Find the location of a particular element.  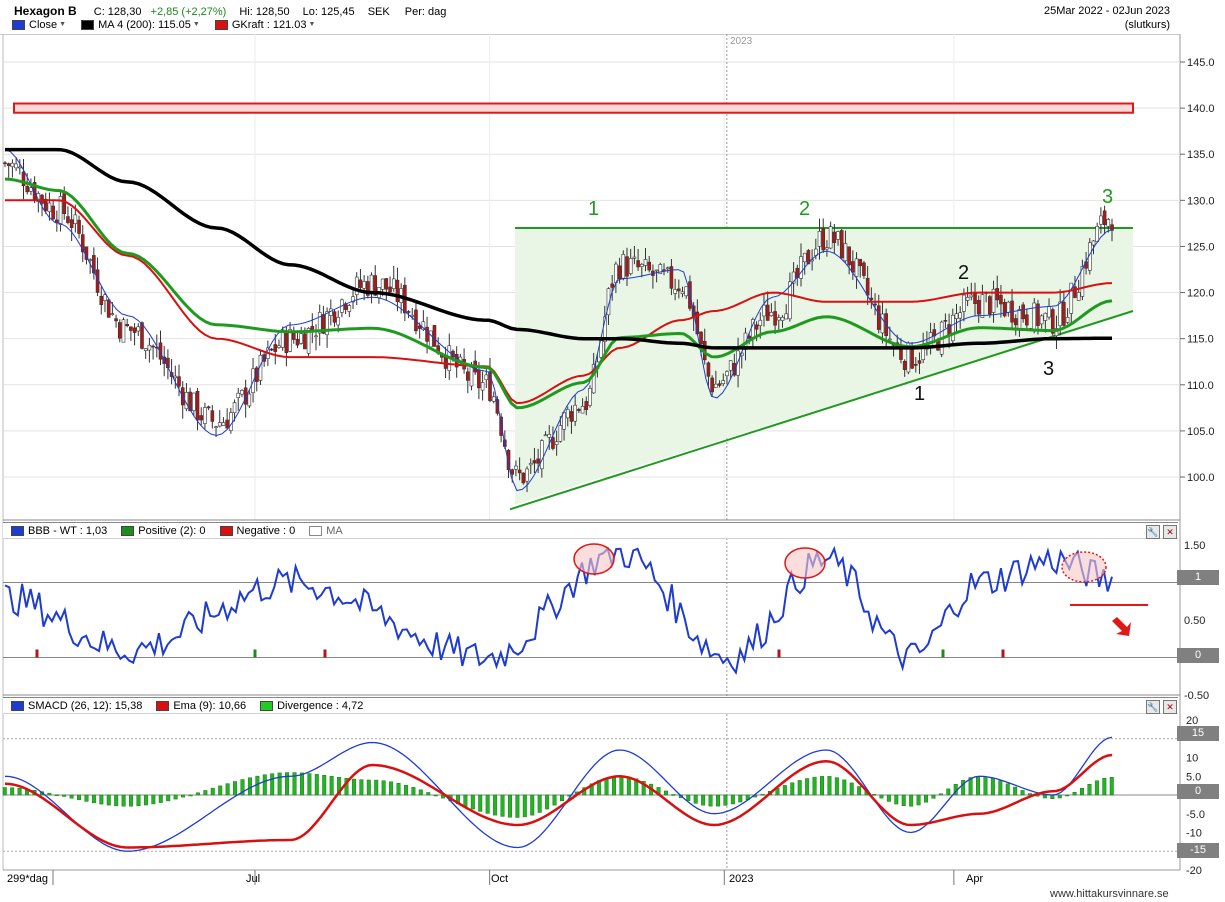

smacd-line is located at coordinates (558, 794).